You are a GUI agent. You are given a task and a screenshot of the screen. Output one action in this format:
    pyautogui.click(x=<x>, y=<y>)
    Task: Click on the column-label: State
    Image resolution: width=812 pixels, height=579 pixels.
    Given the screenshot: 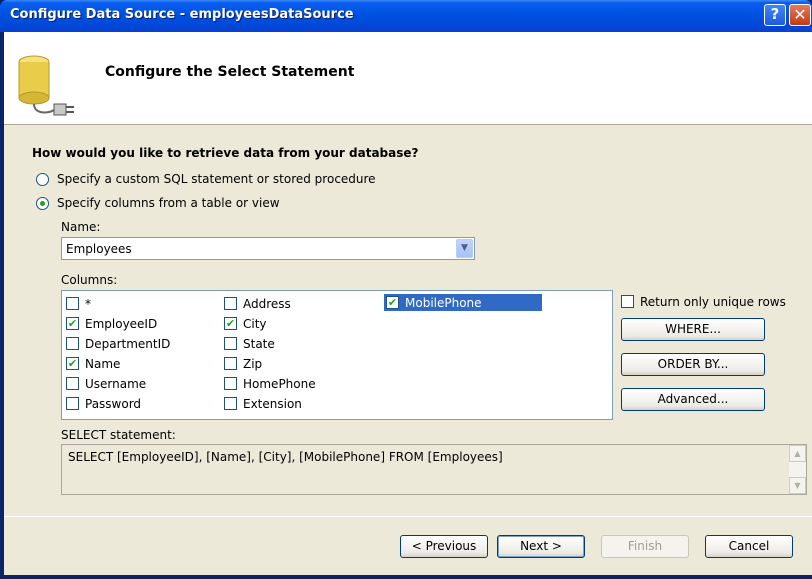 What is the action you would take?
    pyautogui.click(x=259, y=343)
    